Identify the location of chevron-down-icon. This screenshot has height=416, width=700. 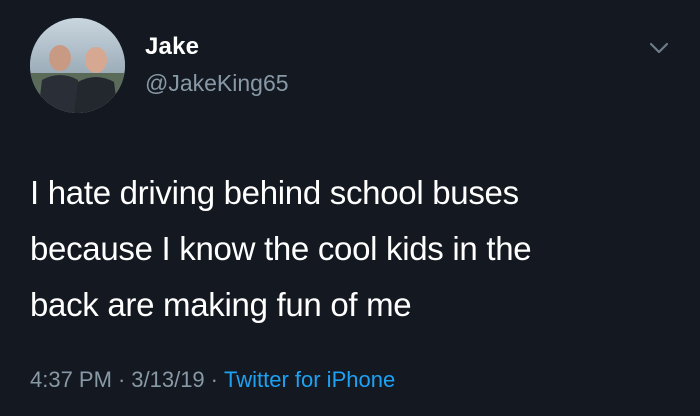
(659, 48).